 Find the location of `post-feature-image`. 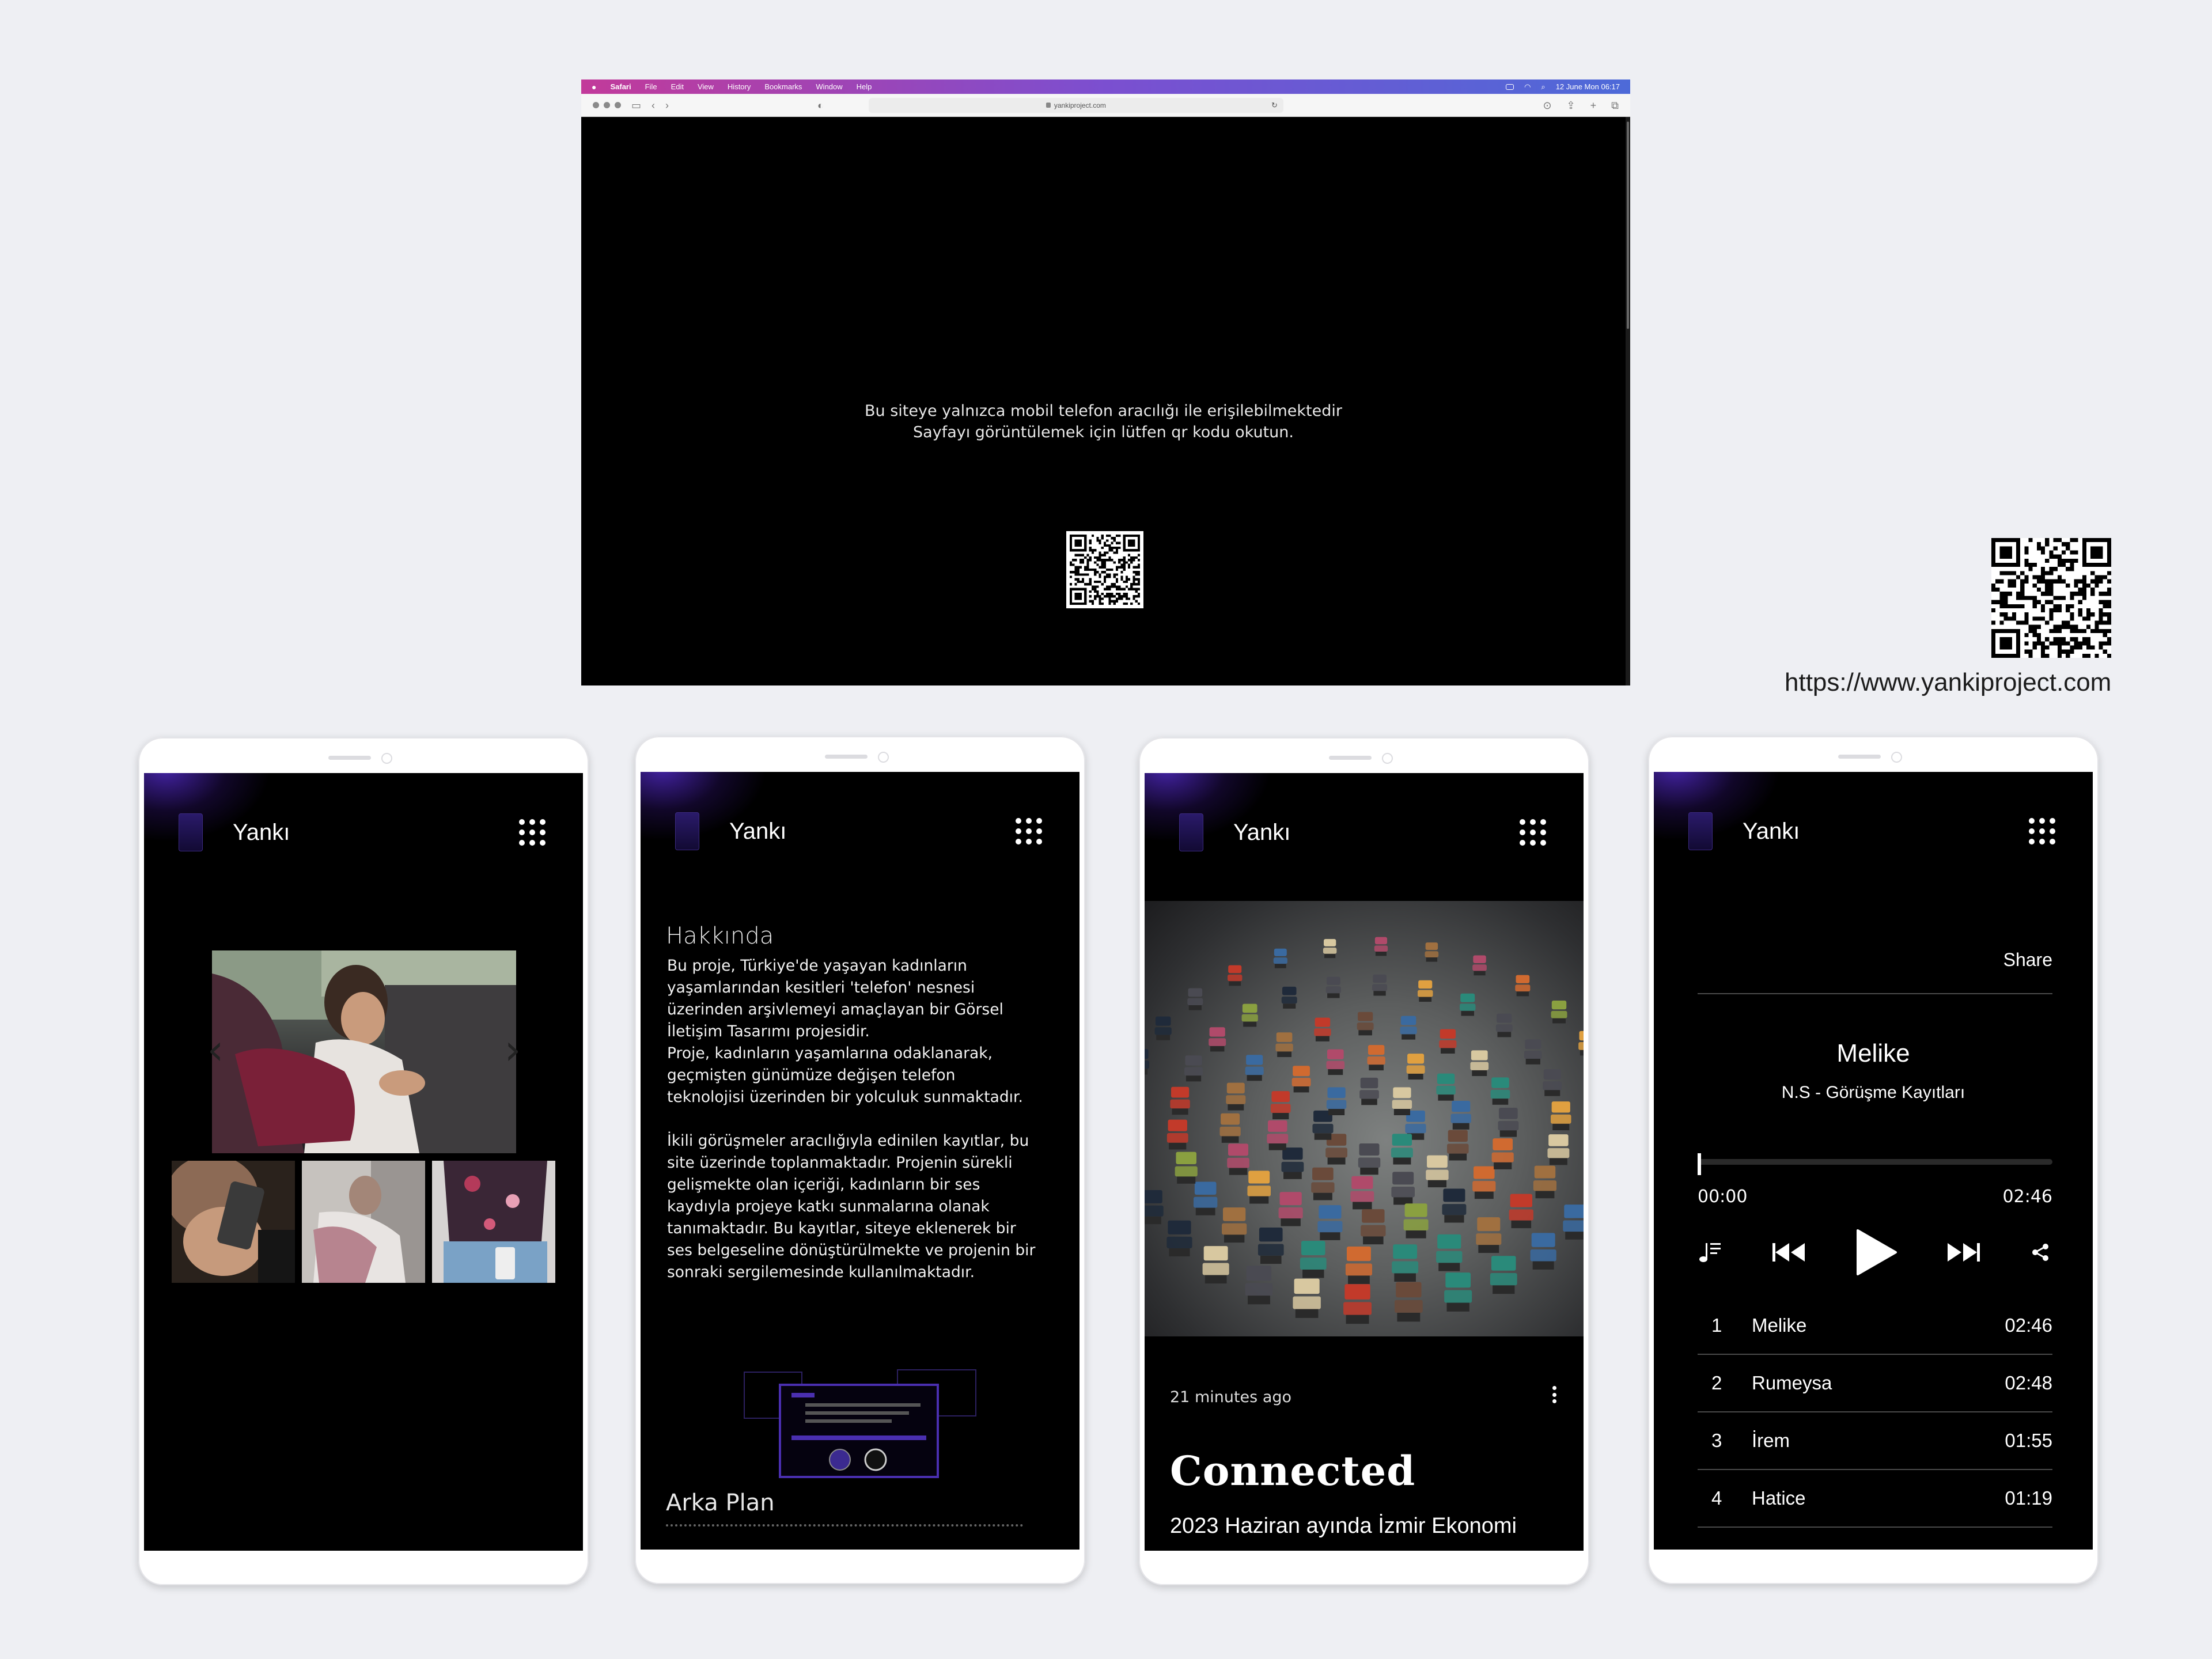

post-feature-image is located at coordinates (1364, 1118).